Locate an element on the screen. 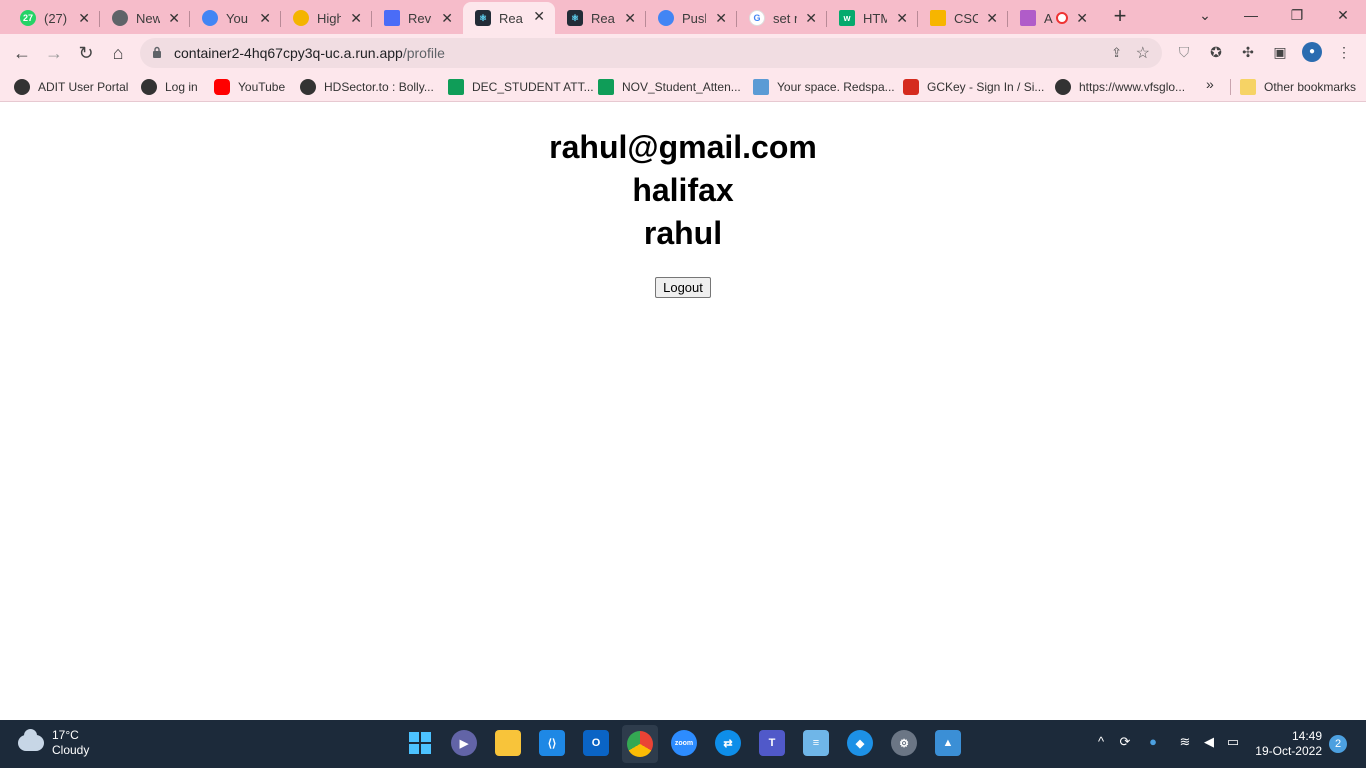 This screenshot has width=1366, height=768. vscode-icon: ⟨⟩ is located at coordinates (552, 743).